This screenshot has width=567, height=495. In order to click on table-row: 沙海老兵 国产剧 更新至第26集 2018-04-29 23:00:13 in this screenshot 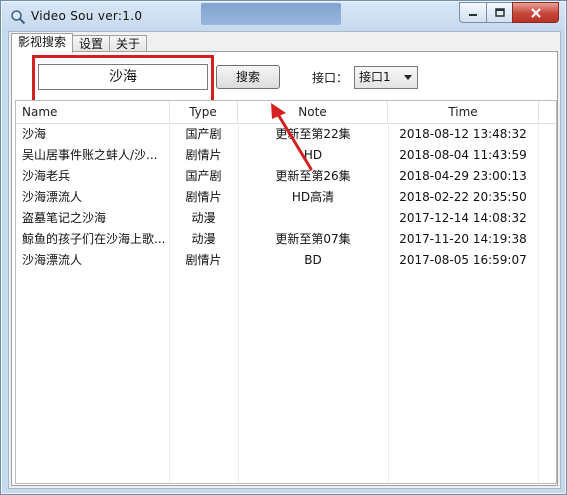, I will do `click(286, 176)`.